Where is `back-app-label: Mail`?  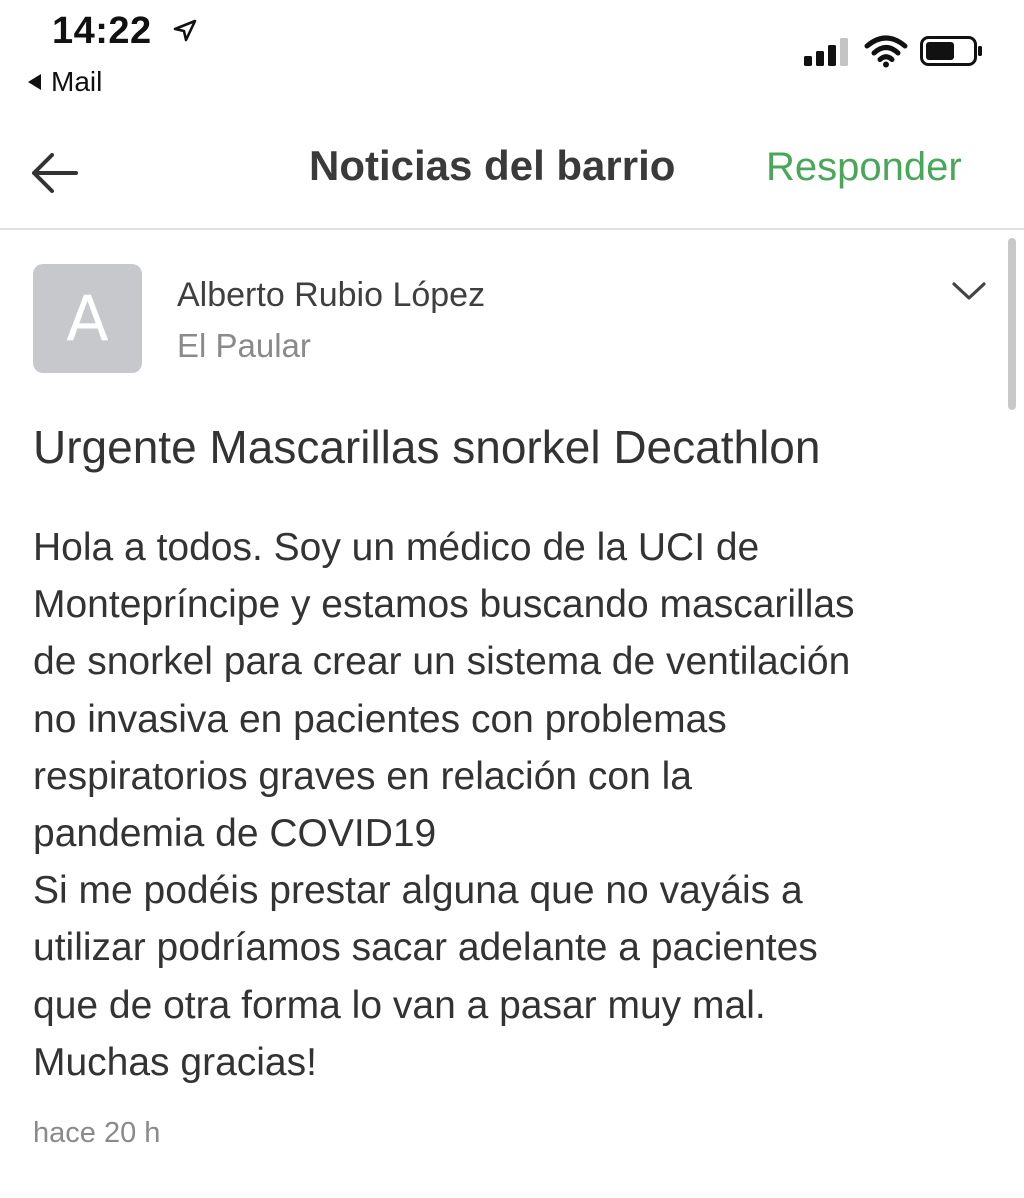 back-app-label: Mail is located at coordinates (77, 81).